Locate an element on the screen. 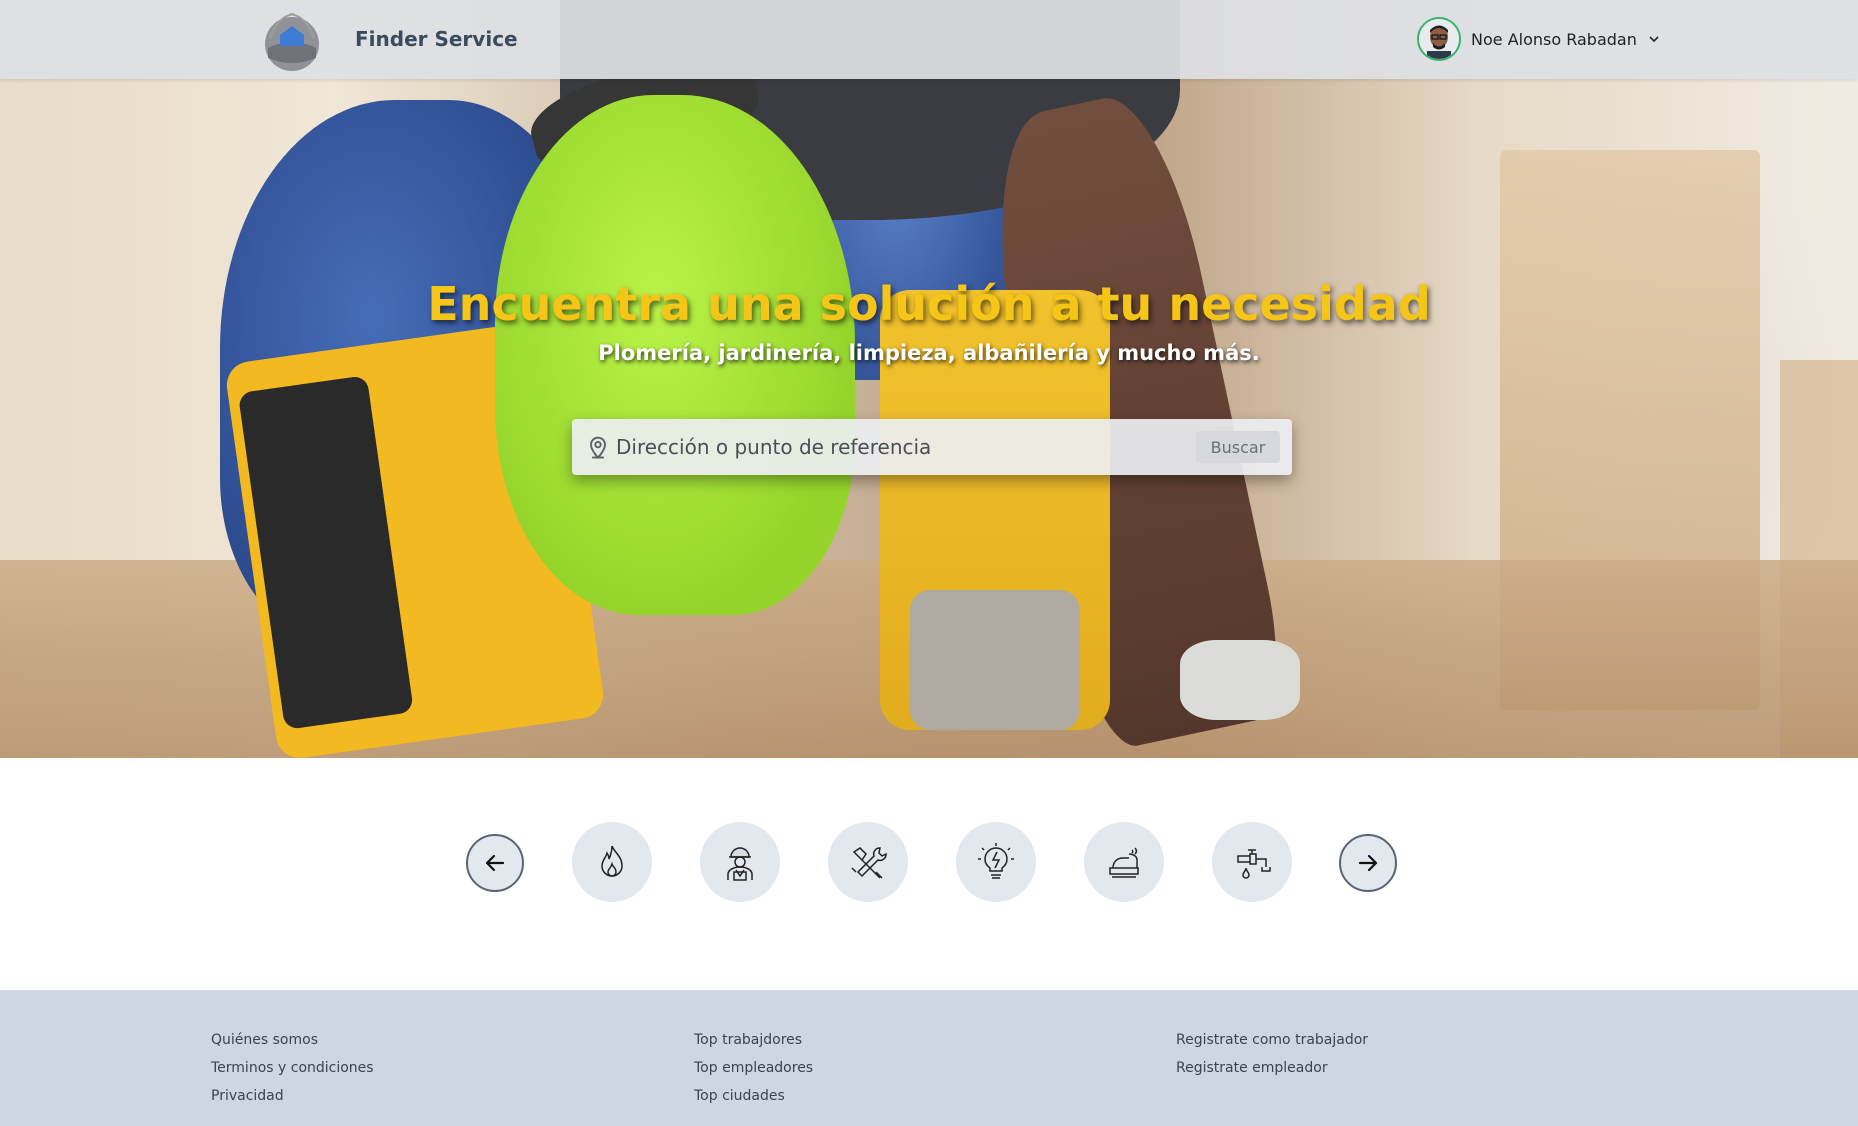 The image size is (1858, 1126). address-search-input is located at coordinates (886, 447).